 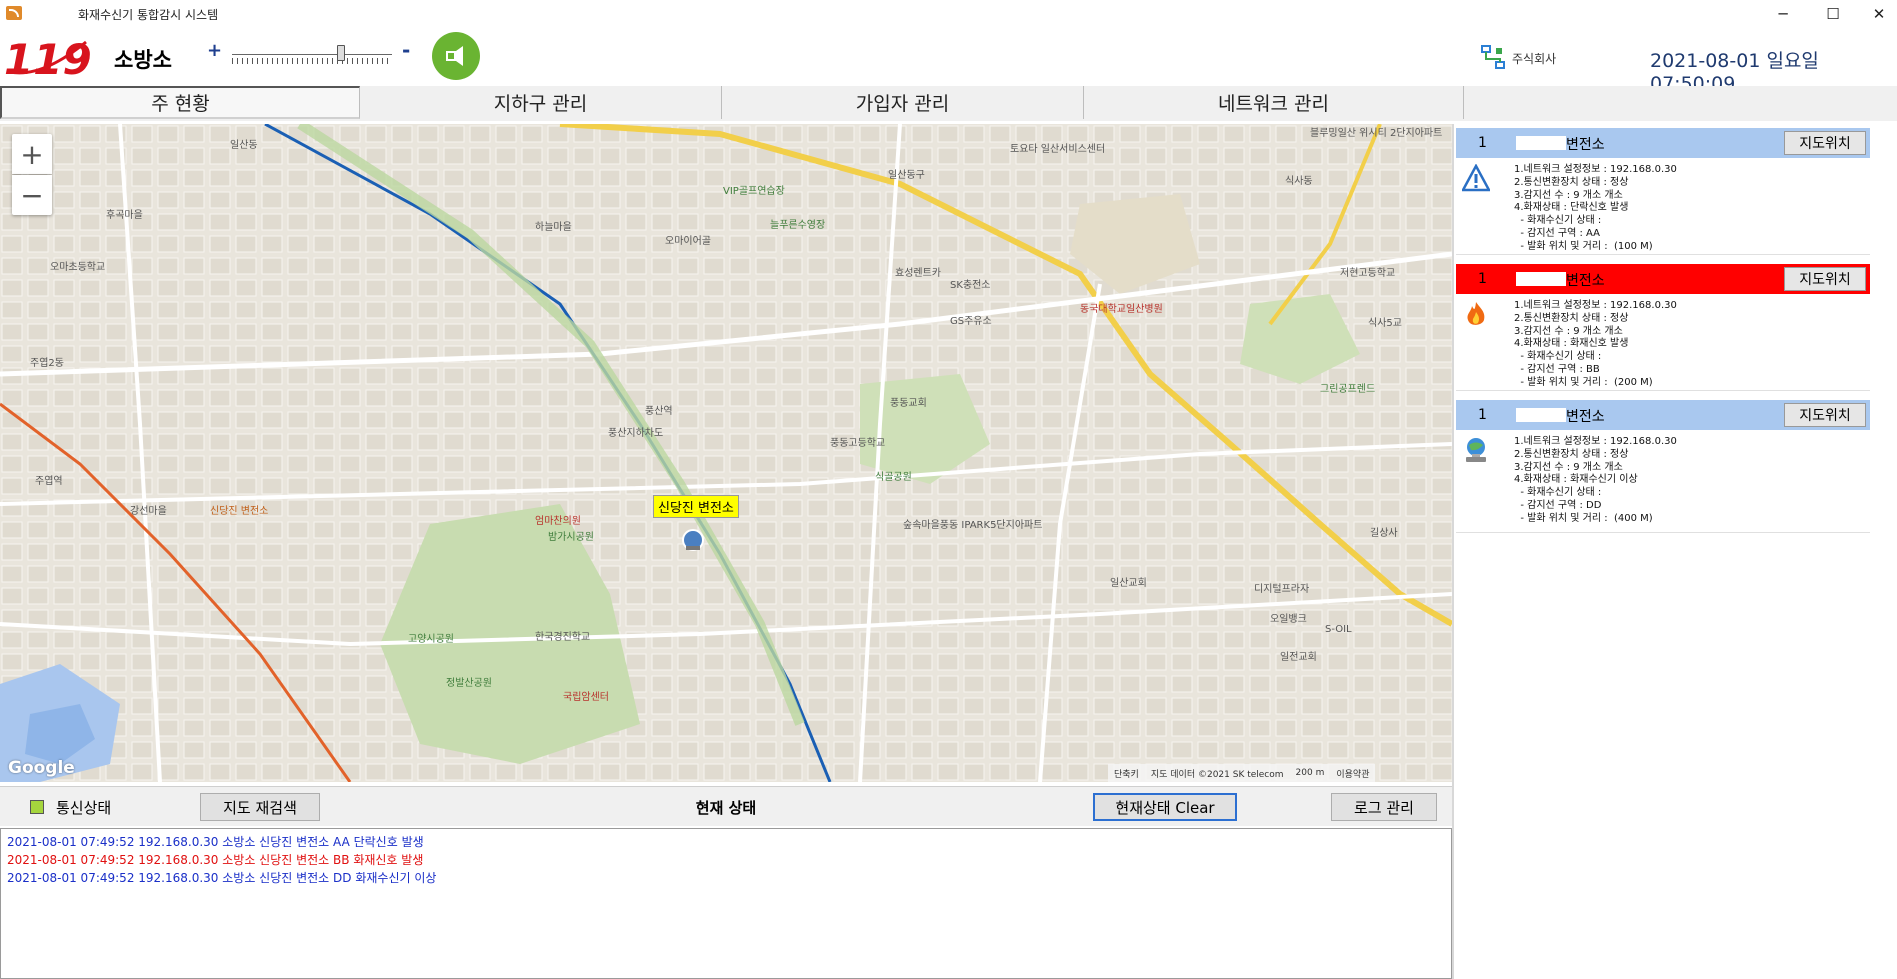 I want to click on comm-status-label: 통신상태, so click(x=84, y=808).